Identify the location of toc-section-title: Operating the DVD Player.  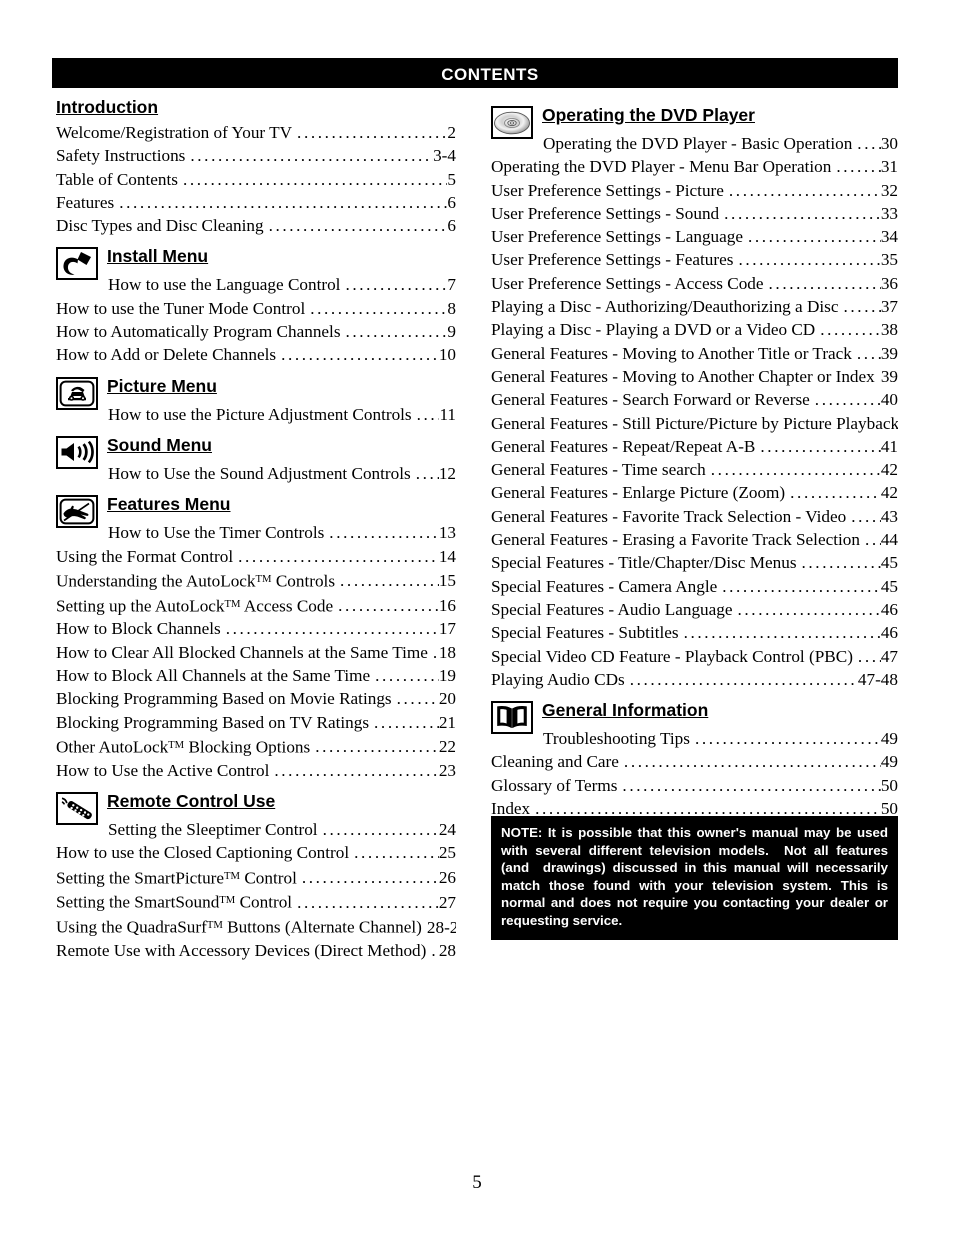
(648, 115).